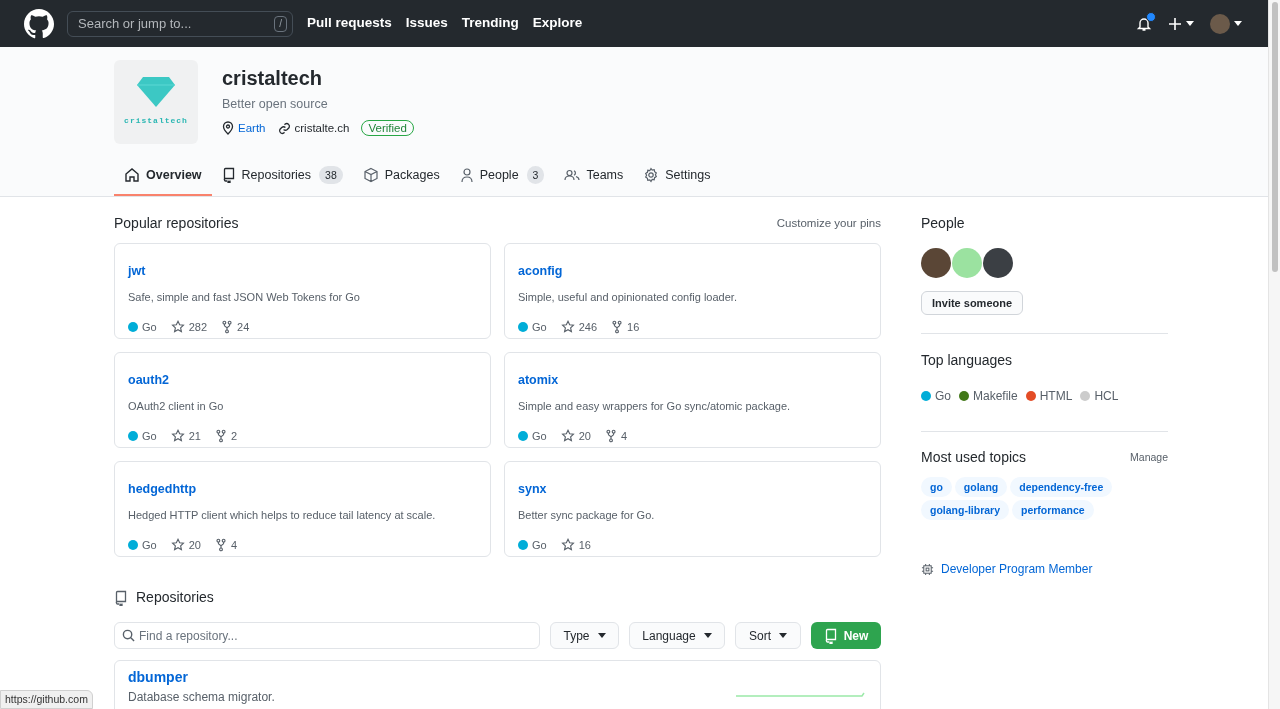 Image resolution: width=1280 pixels, height=709 pixels. Describe the element at coordinates (557, 23) in the screenshot. I see `nav-link: Explore` at that location.